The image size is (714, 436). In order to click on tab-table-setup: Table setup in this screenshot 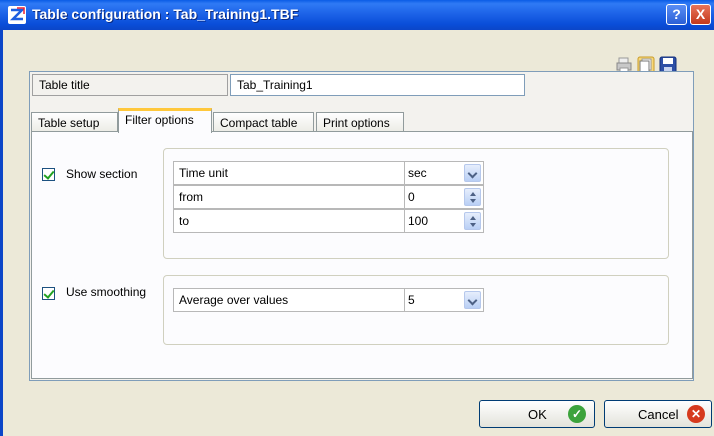, I will do `click(74, 122)`.